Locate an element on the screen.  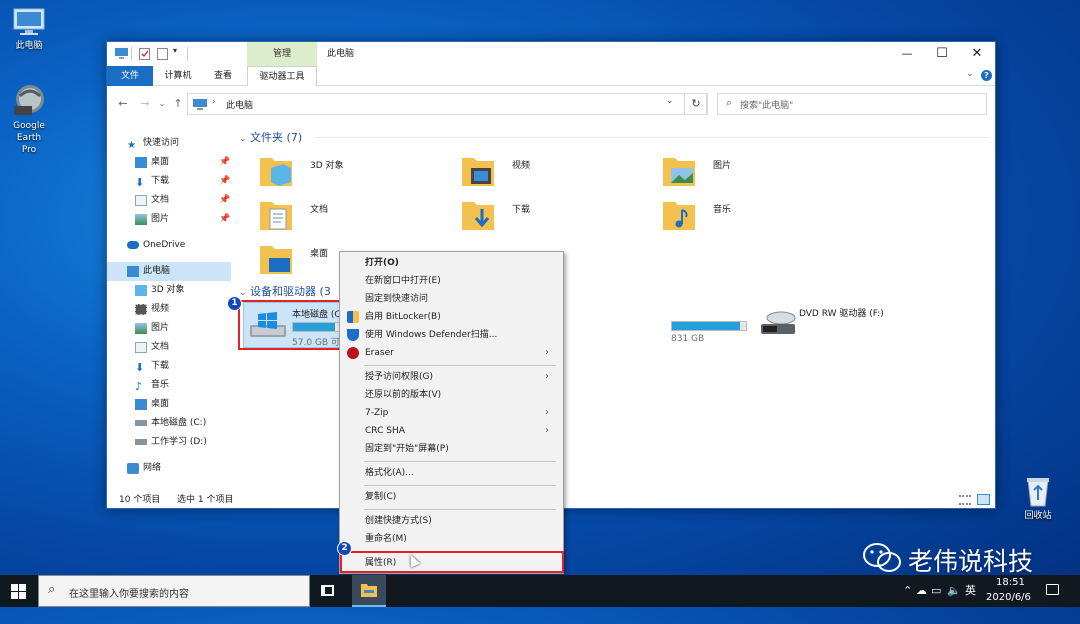
windows-start-icon is located at coordinates (18, 591).